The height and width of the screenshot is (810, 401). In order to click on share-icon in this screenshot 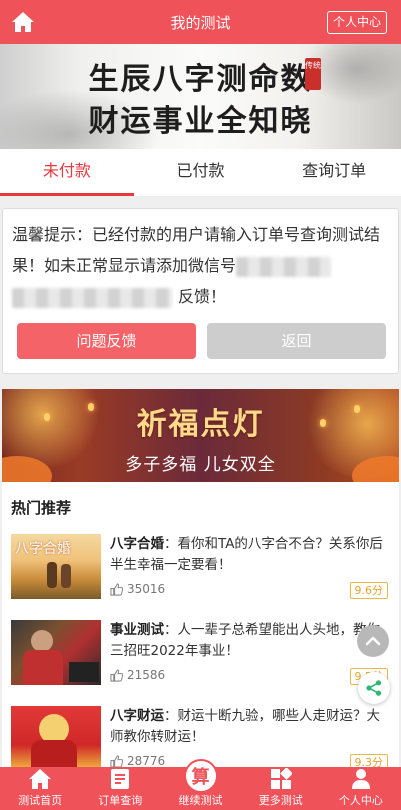, I will do `click(374, 688)`.